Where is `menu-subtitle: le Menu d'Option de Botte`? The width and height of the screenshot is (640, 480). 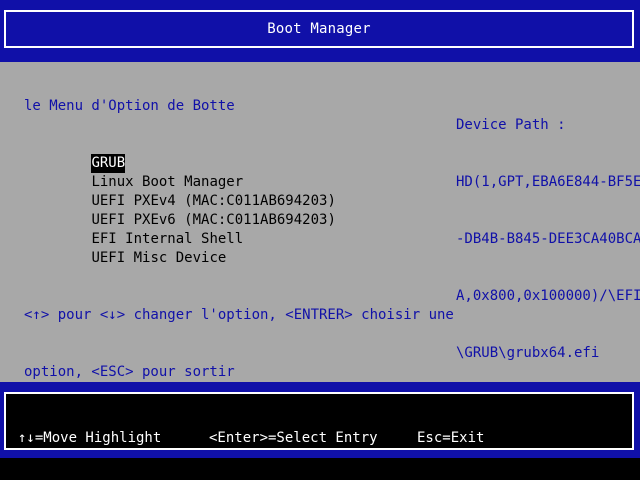
menu-subtitle: le Menu d'Option de Botte is located at coordinates (129, 106).